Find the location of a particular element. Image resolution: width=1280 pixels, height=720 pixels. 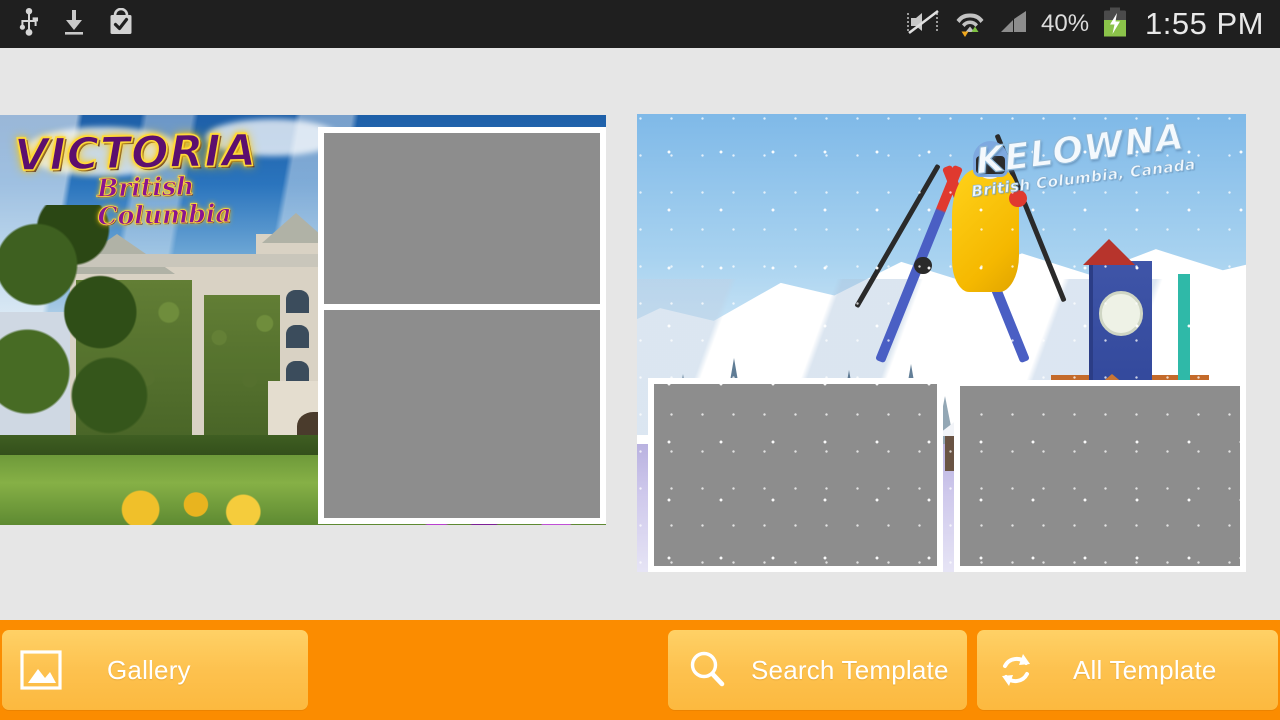

search-icon is located at coordinates (707, 670).